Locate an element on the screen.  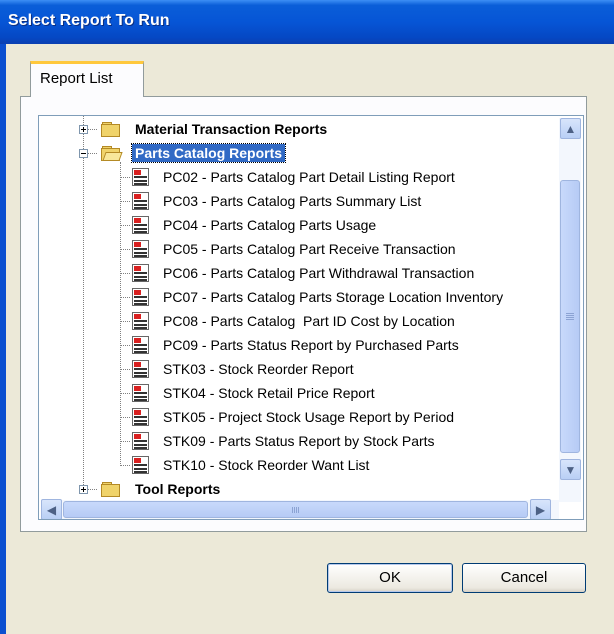
horizontal-scrollbar: ◀ ▶ is located at coordinates (300, 509).